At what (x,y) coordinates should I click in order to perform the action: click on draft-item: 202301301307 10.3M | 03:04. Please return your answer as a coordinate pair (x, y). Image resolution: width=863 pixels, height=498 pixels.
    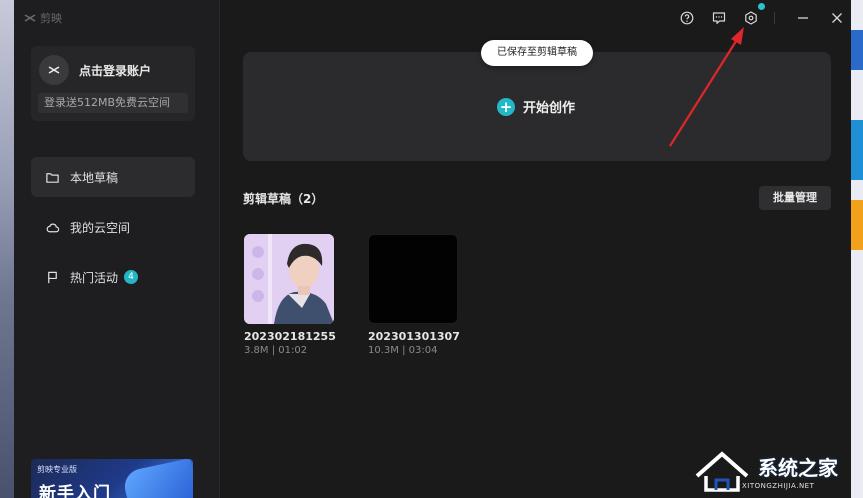
    Looking at the image, I should click on (416, 295).